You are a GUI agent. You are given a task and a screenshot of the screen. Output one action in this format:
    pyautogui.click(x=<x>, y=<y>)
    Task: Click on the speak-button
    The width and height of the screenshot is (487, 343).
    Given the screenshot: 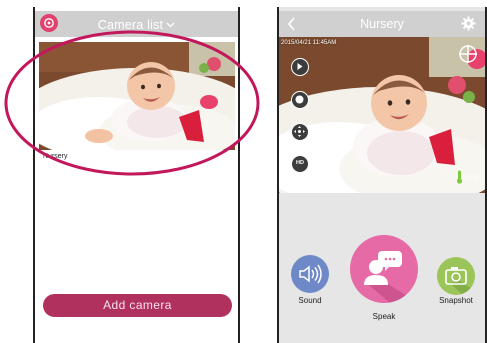 What is the action you would take?
    pyautogui.click(x=384, y=269)
    